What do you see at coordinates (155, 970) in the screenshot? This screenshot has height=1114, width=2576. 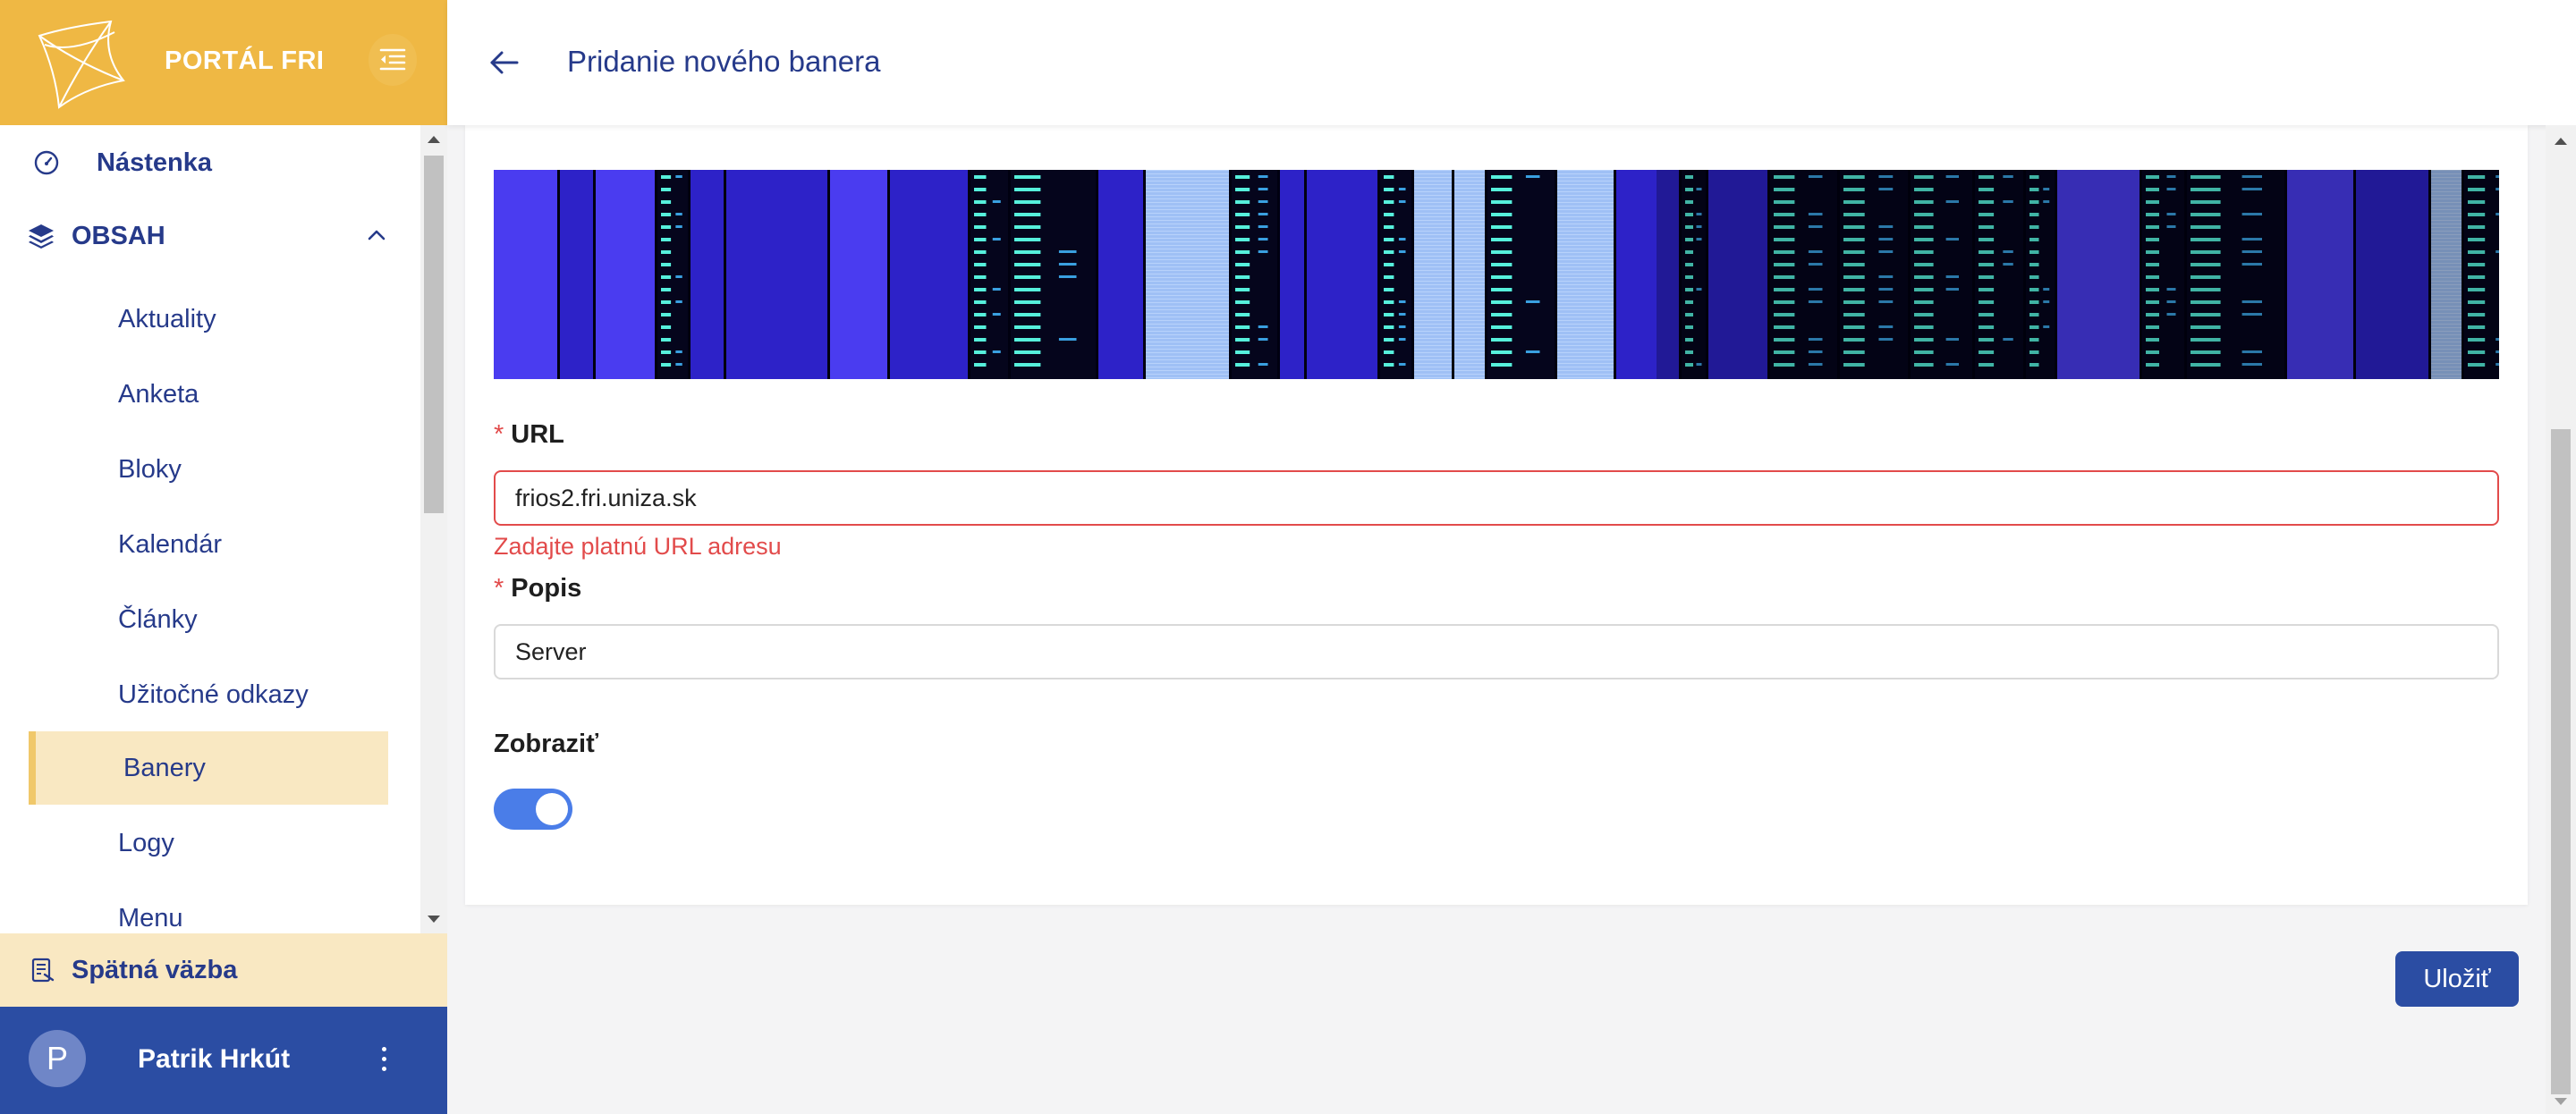 I see `feedback-label: Spätná väzba` at bounding box center [155, 970].